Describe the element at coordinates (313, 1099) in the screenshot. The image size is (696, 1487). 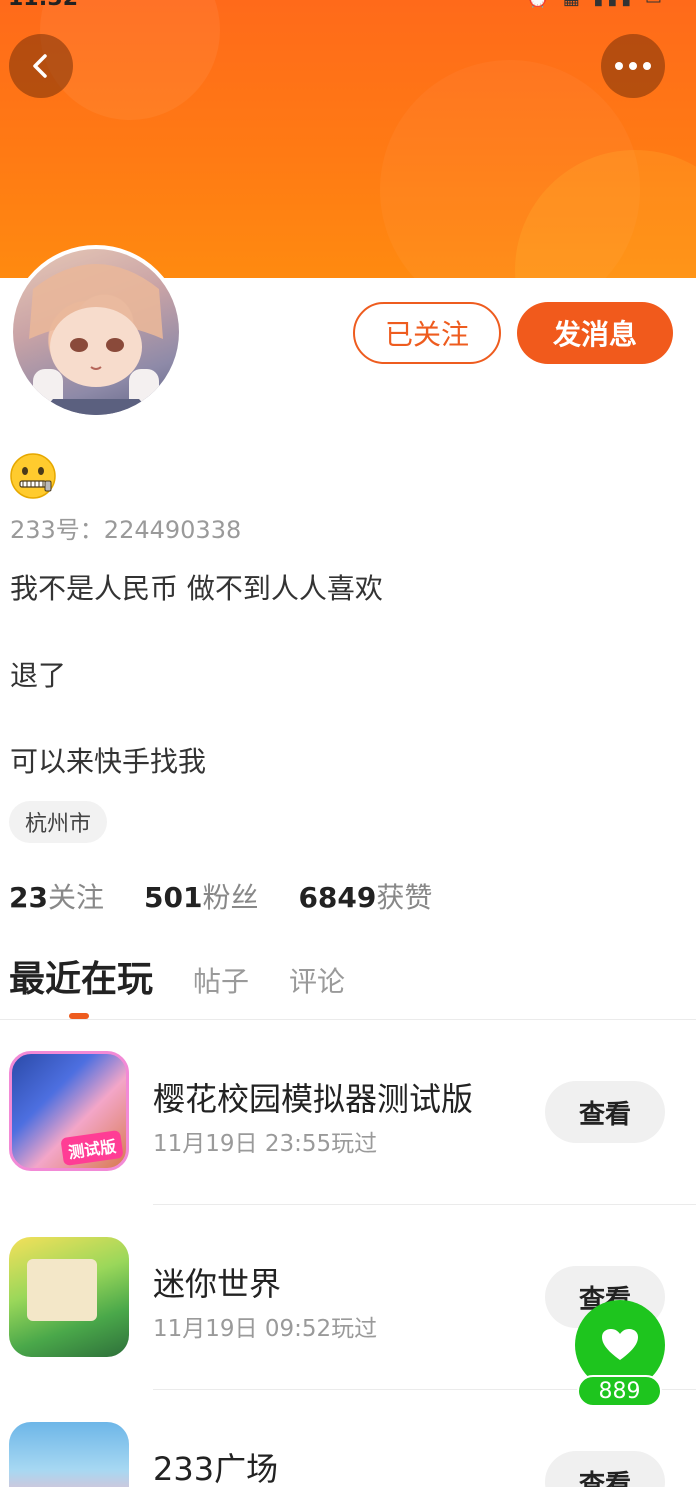
I see `game-title: 樱花校园模拟器测试版` at that location.